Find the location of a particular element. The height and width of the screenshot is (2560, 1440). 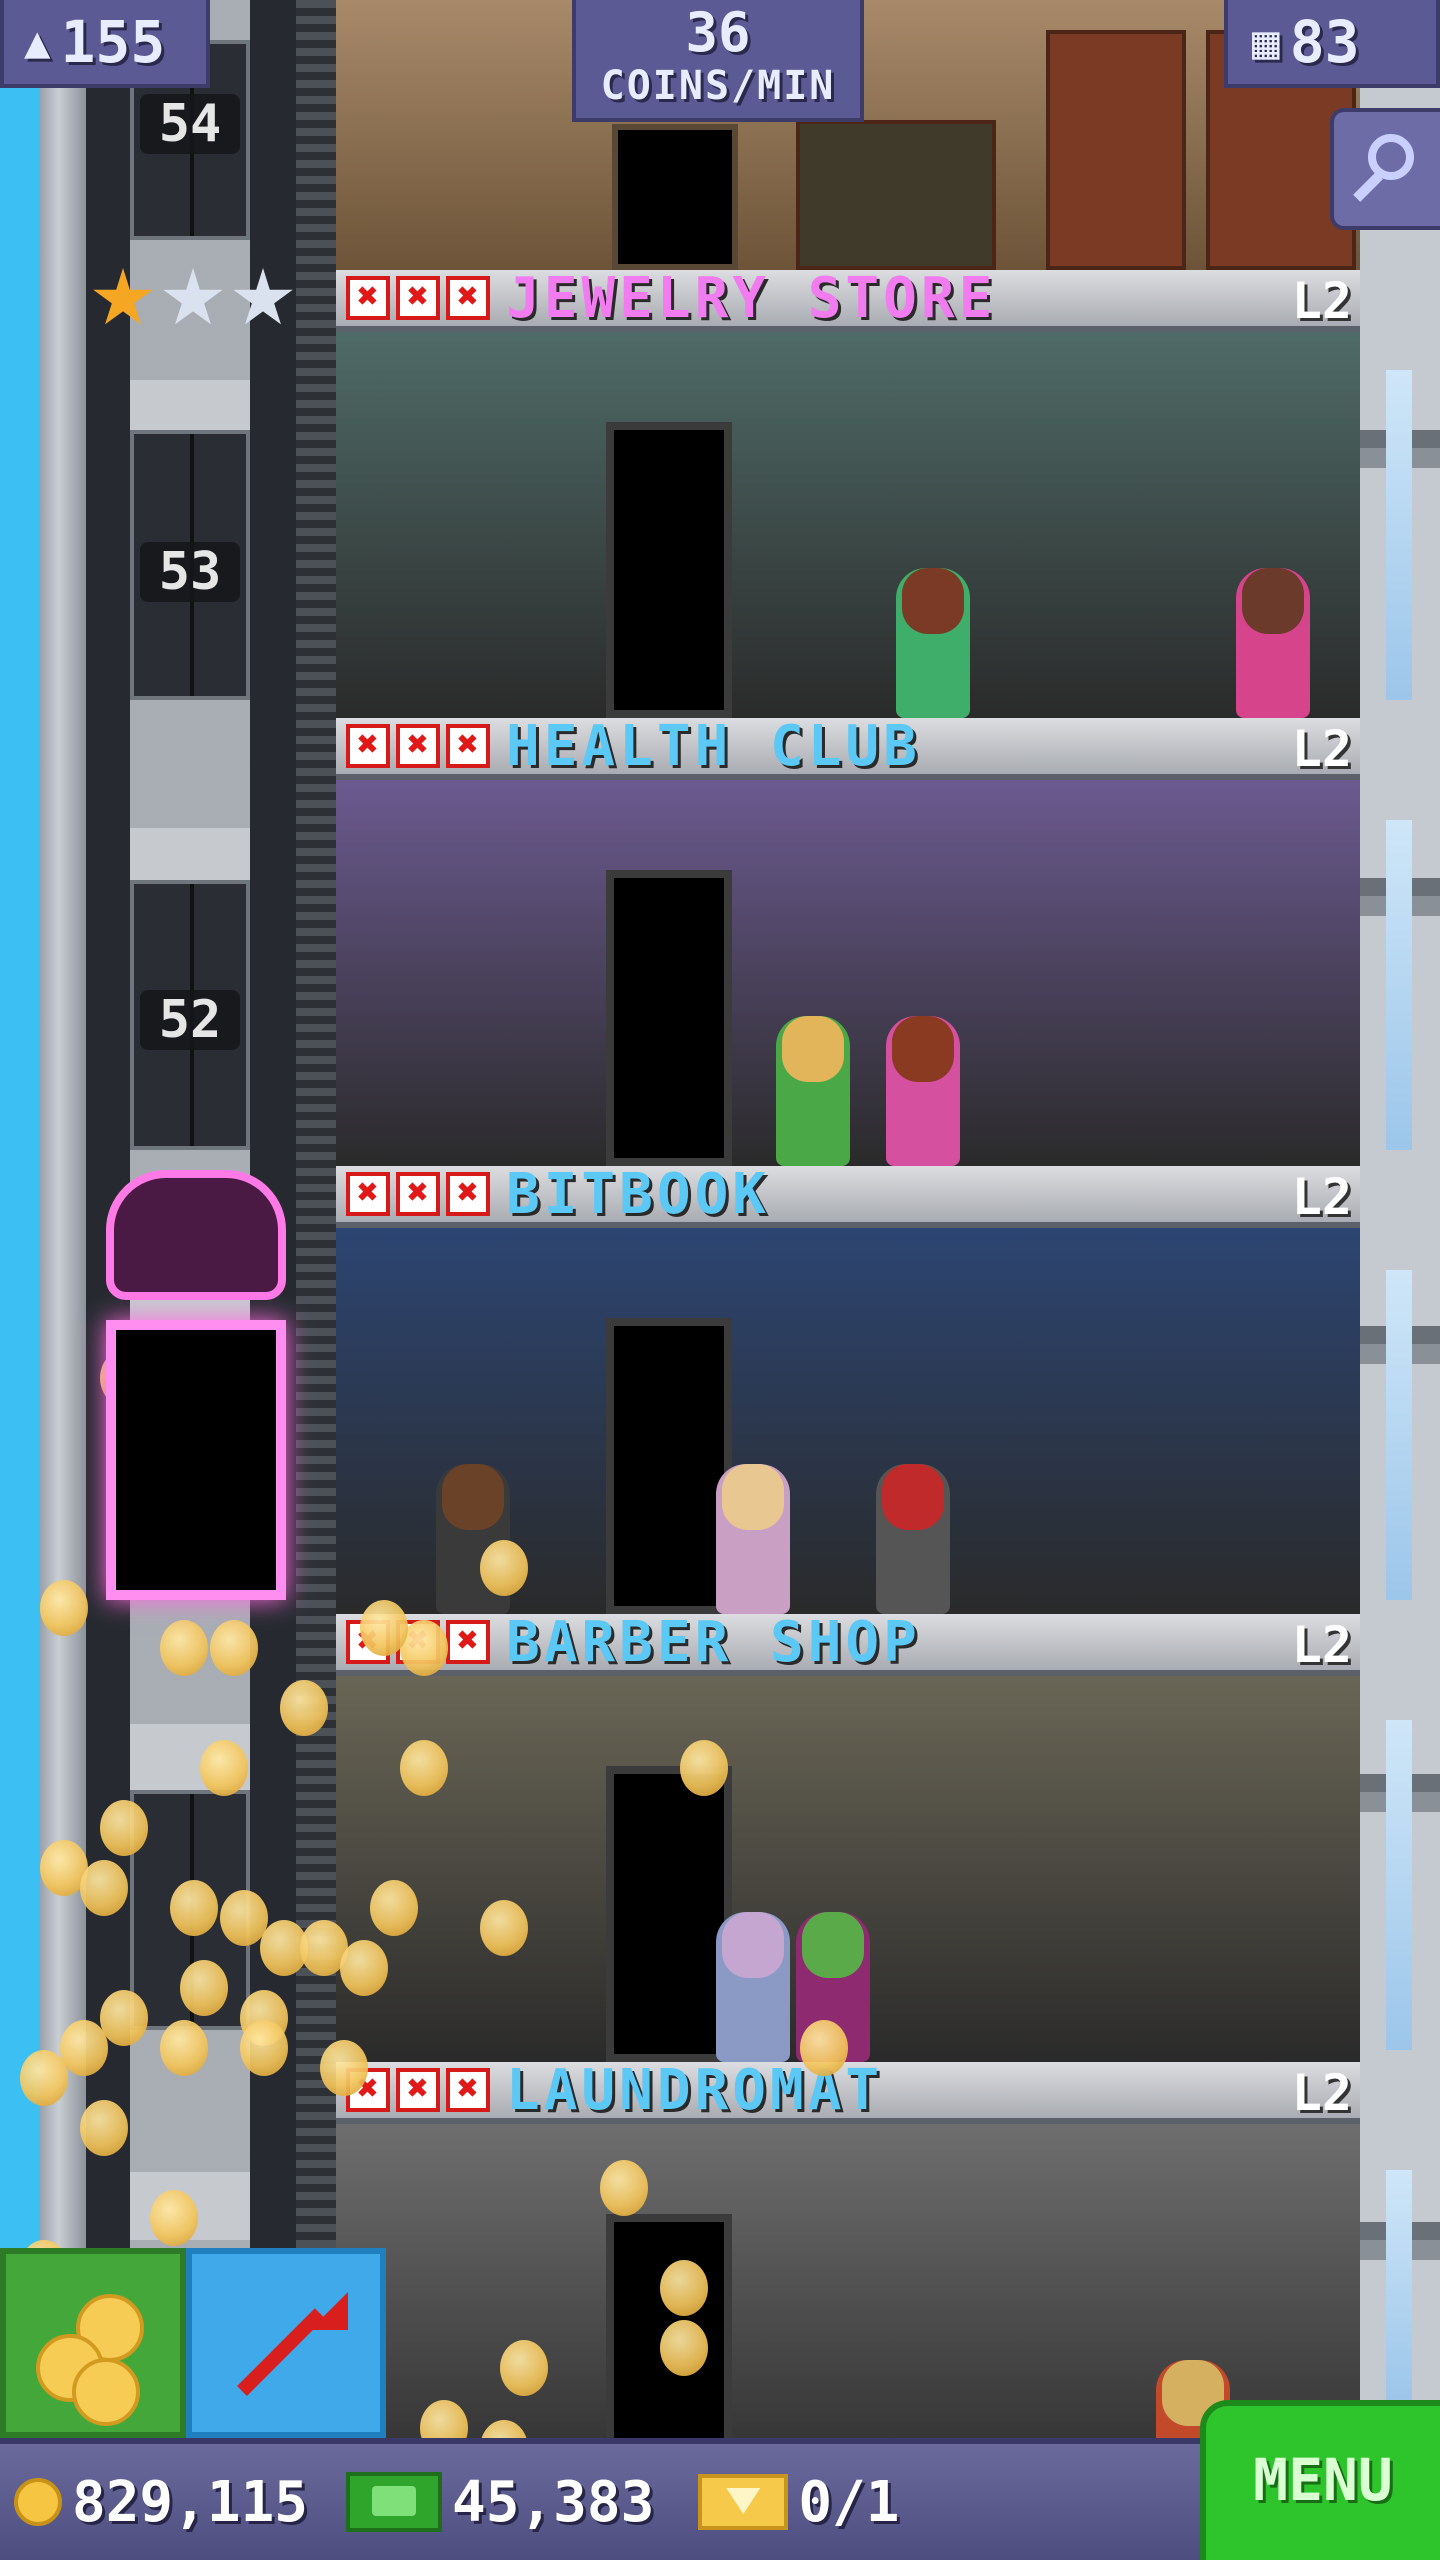

floor-jewelry-store: ✖ ✖ ✖ JEWELRY STORE L2 is located at coordinates (848, 492).